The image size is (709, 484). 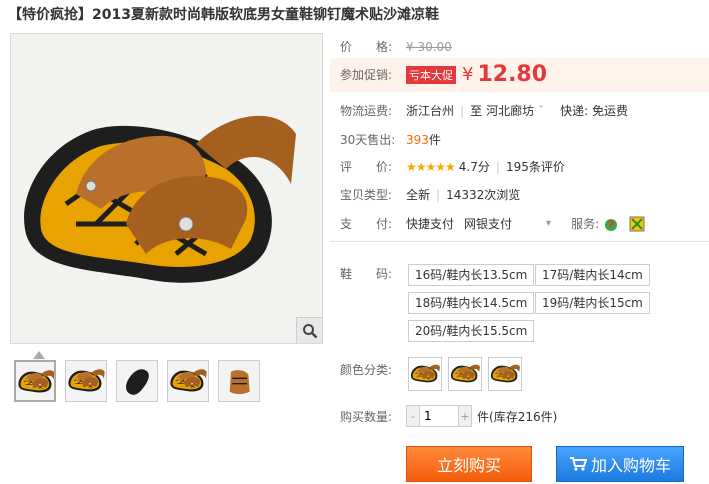 I want to click on guarantee-icon, so click(x=637, y=224).